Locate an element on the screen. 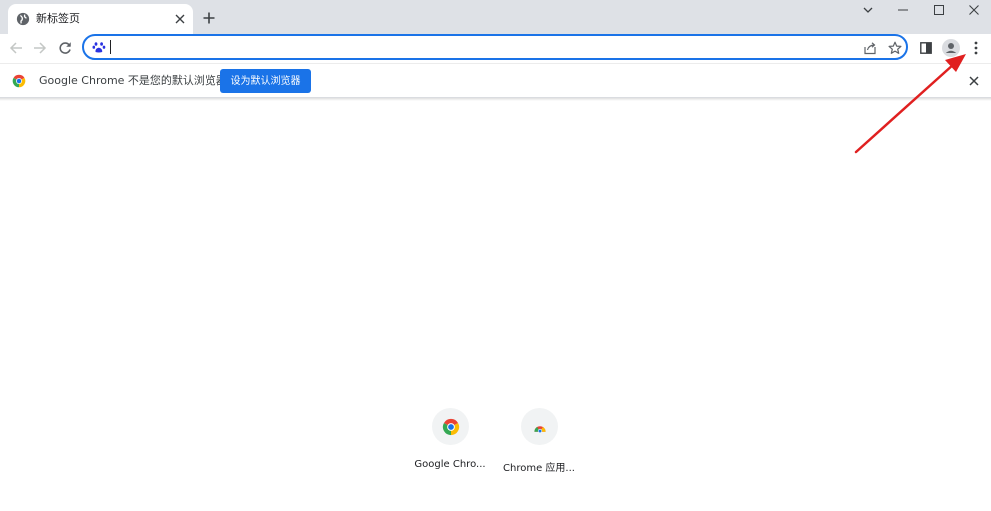 The height and width of the screenshot is (511, 991). forward-button is located at coordinates (40, 48).